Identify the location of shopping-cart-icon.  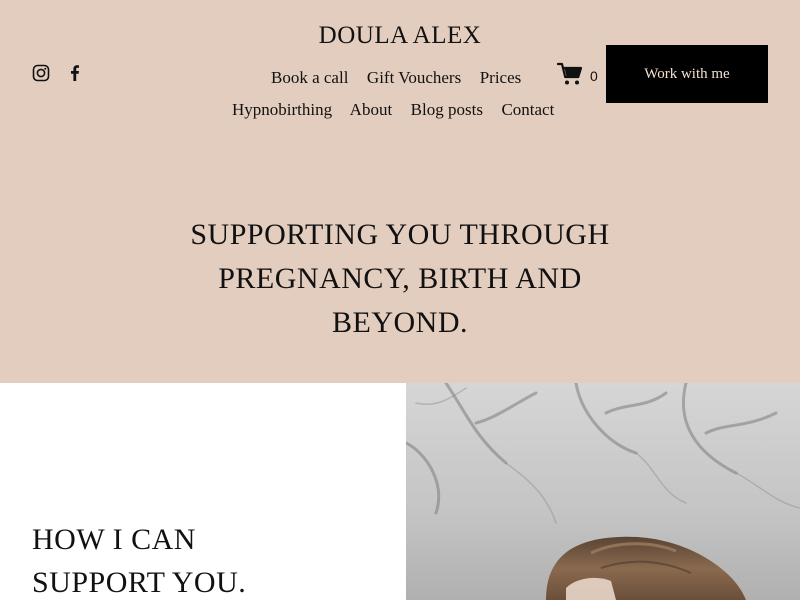
(570, 73).